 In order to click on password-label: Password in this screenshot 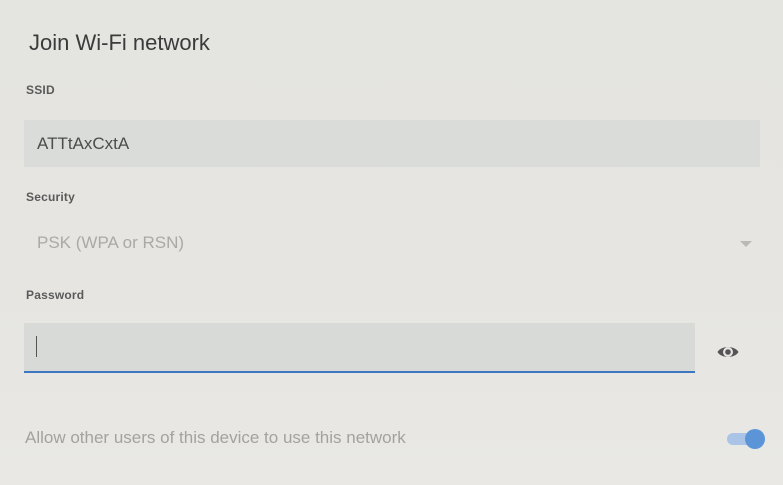, I will do `click(55, 295)`.